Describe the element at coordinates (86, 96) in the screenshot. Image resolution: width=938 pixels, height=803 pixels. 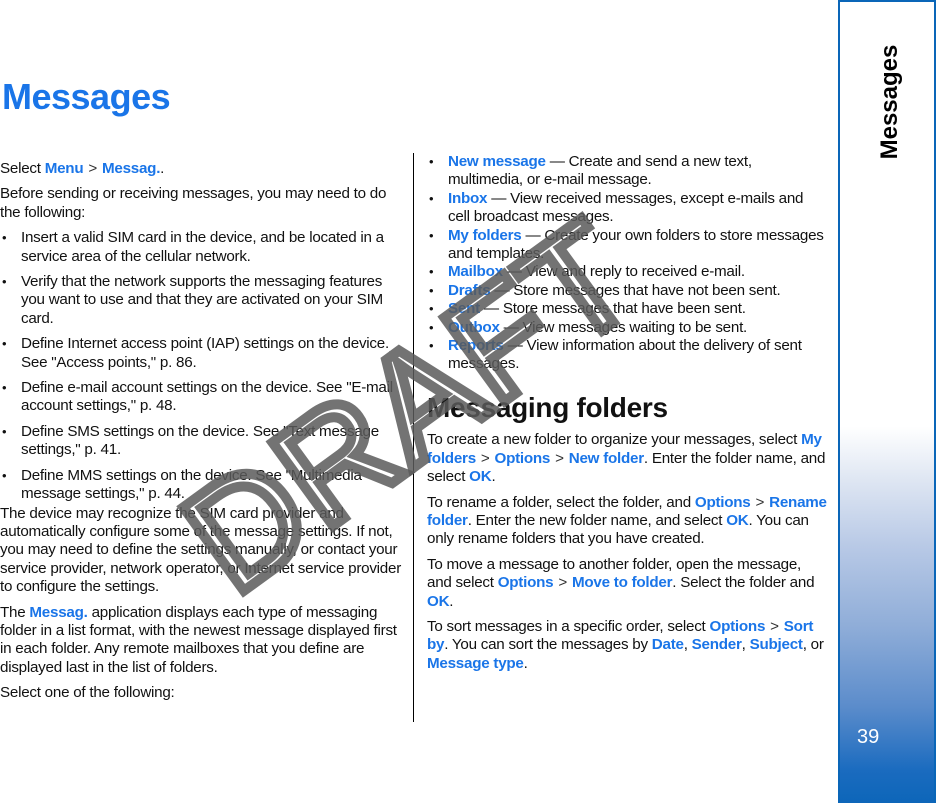
I see `page-title: Messages` at that location.